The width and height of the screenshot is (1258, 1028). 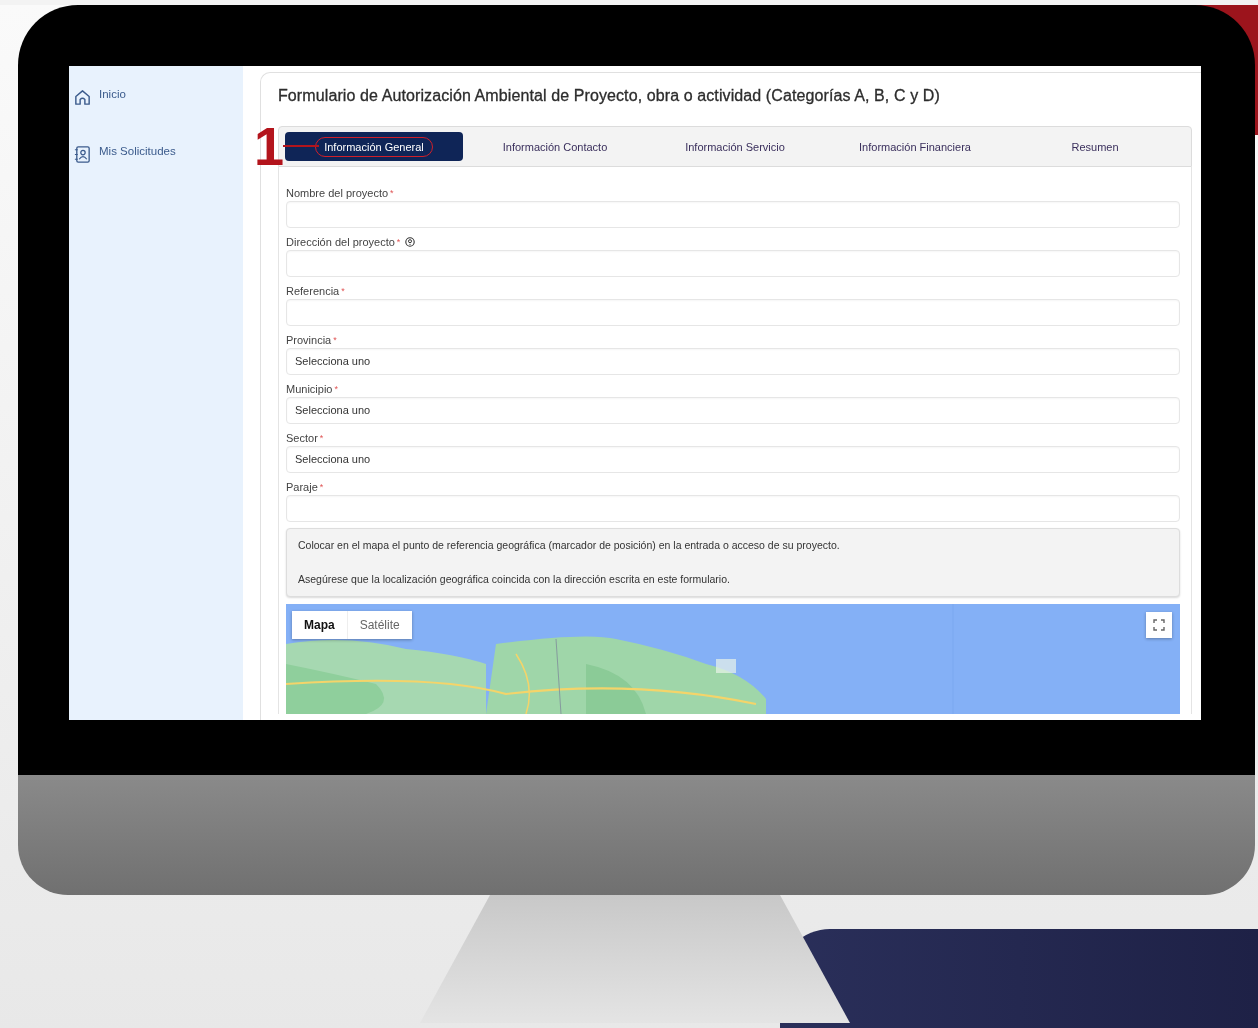 What do you see at coordinates (379, 625) in the screenshot?
I see `map-type-button: Satélite` at bounding box center [379, 625].